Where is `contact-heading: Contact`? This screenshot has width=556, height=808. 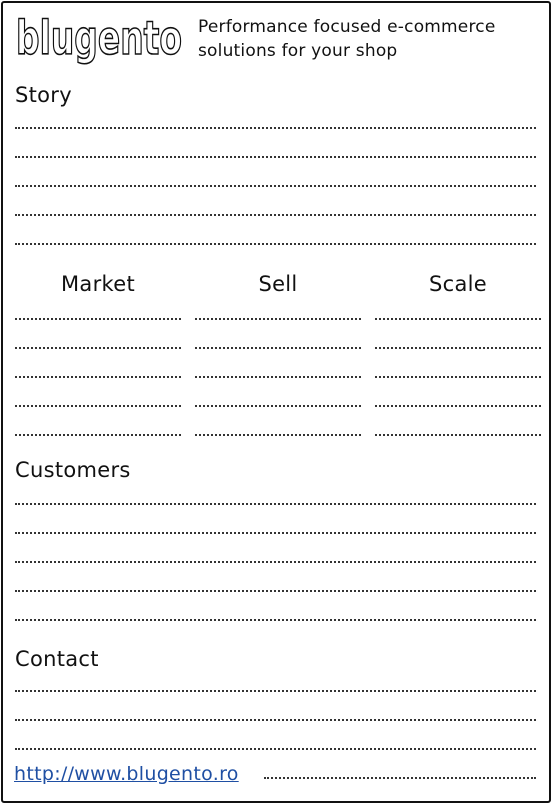
contact-heading: Contact is located at coordinates (57, 659).